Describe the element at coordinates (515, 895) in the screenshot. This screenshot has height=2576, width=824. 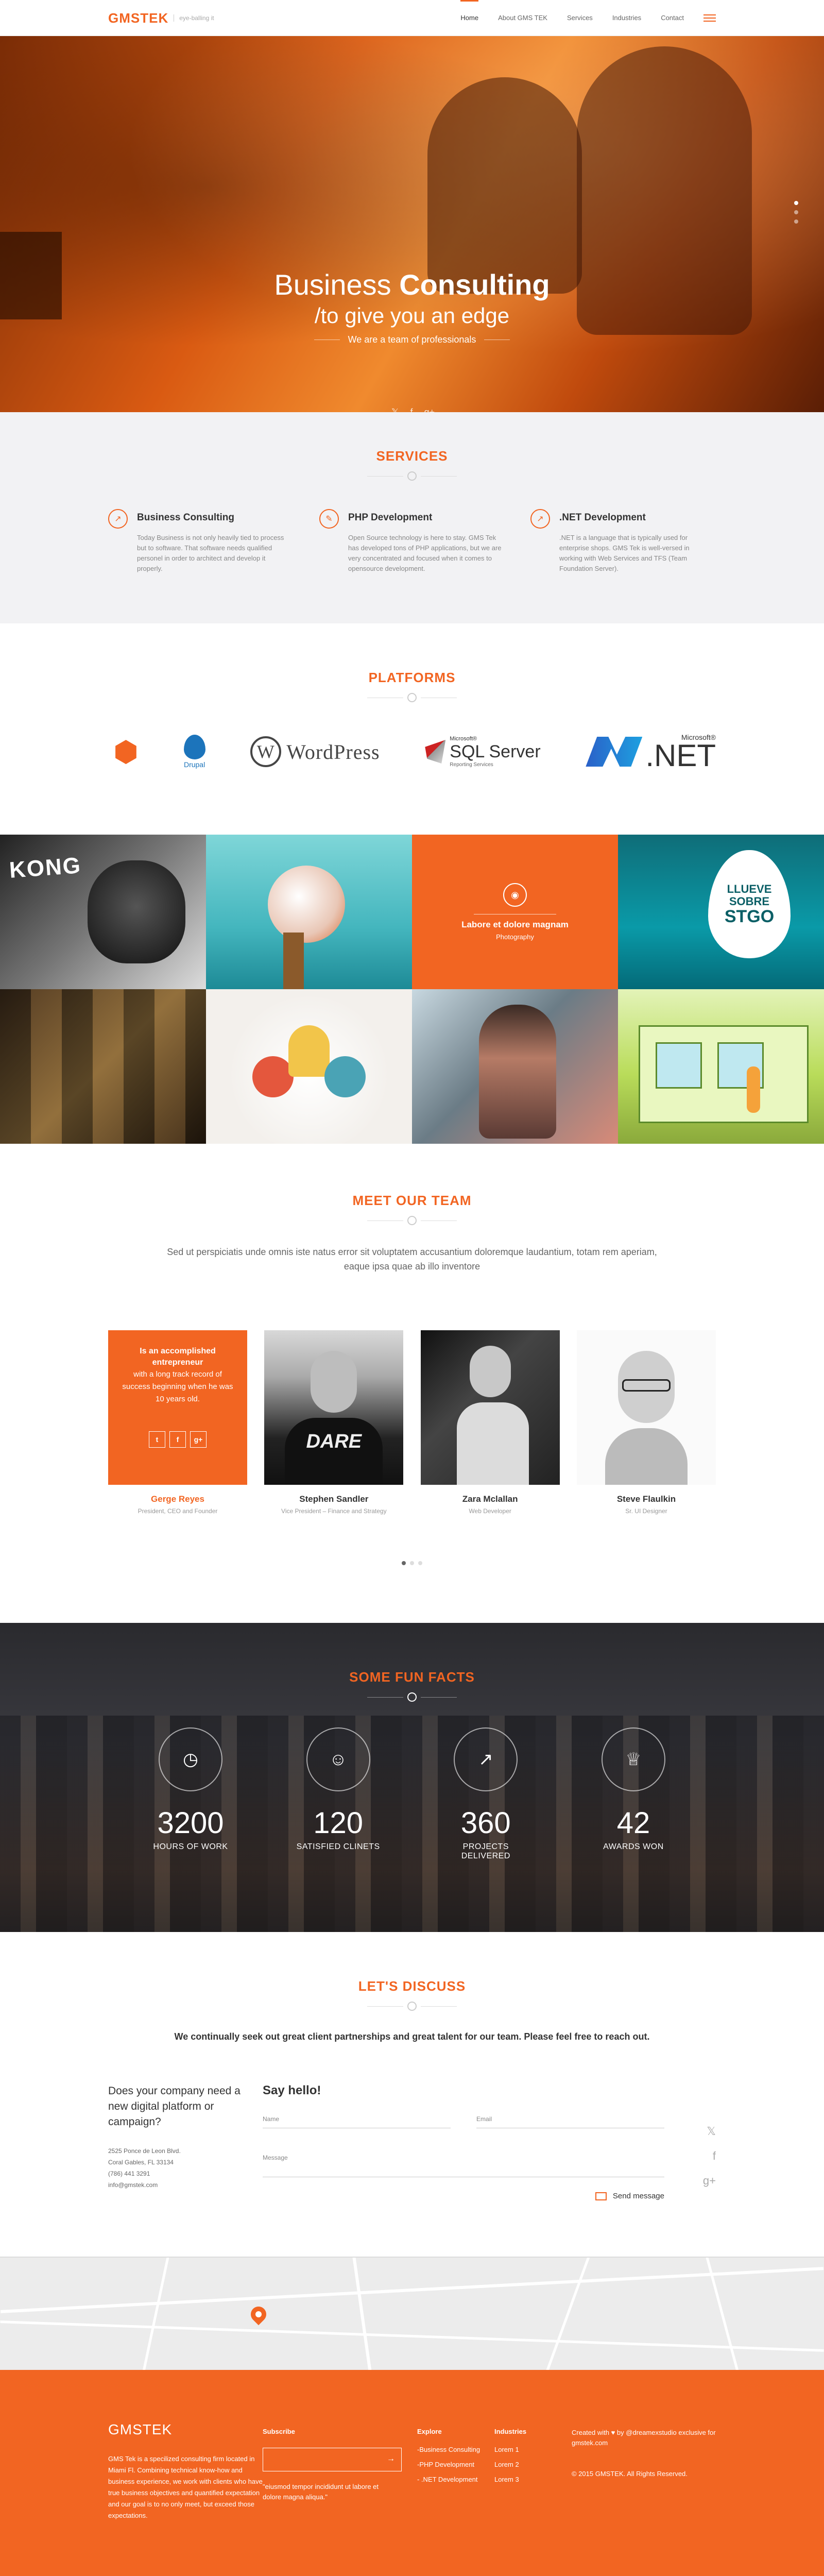
I see `eye-icon: ◉` at that location.